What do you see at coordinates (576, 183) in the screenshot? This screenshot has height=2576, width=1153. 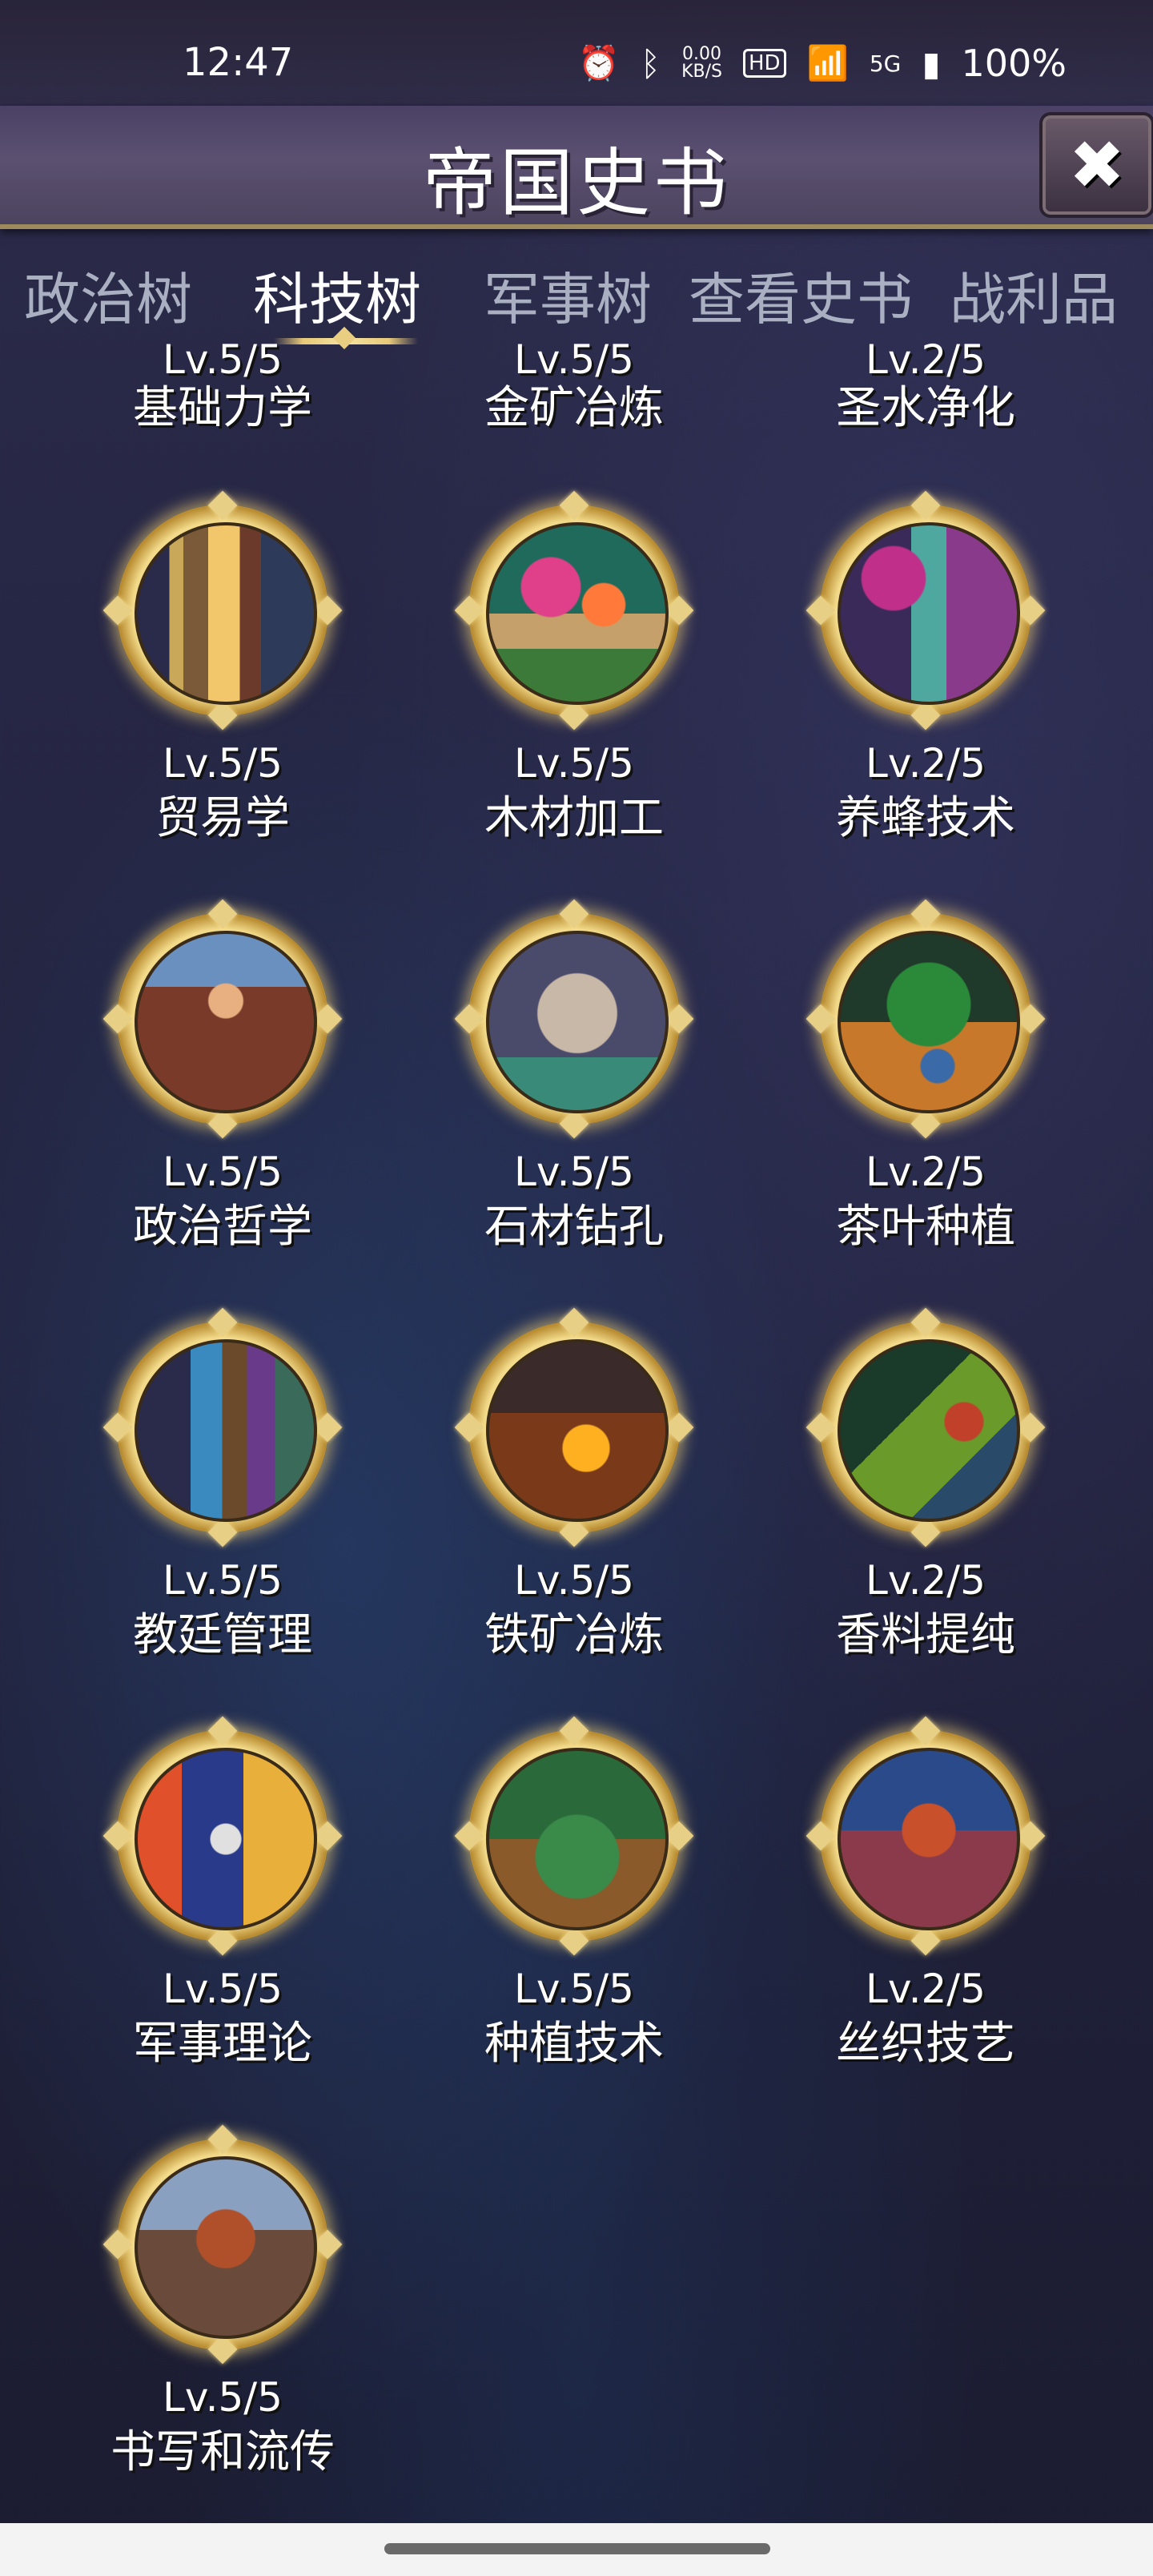 I see `page-title: 帝国史书` at bounding box center [576, 183].